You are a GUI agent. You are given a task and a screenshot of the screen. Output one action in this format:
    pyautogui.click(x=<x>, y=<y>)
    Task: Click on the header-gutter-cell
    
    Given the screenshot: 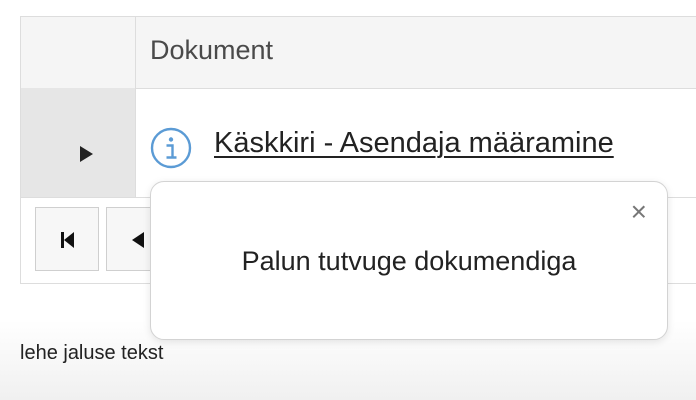 What is the action you would take?
    pyautogui.click(x=78, y=52)
    